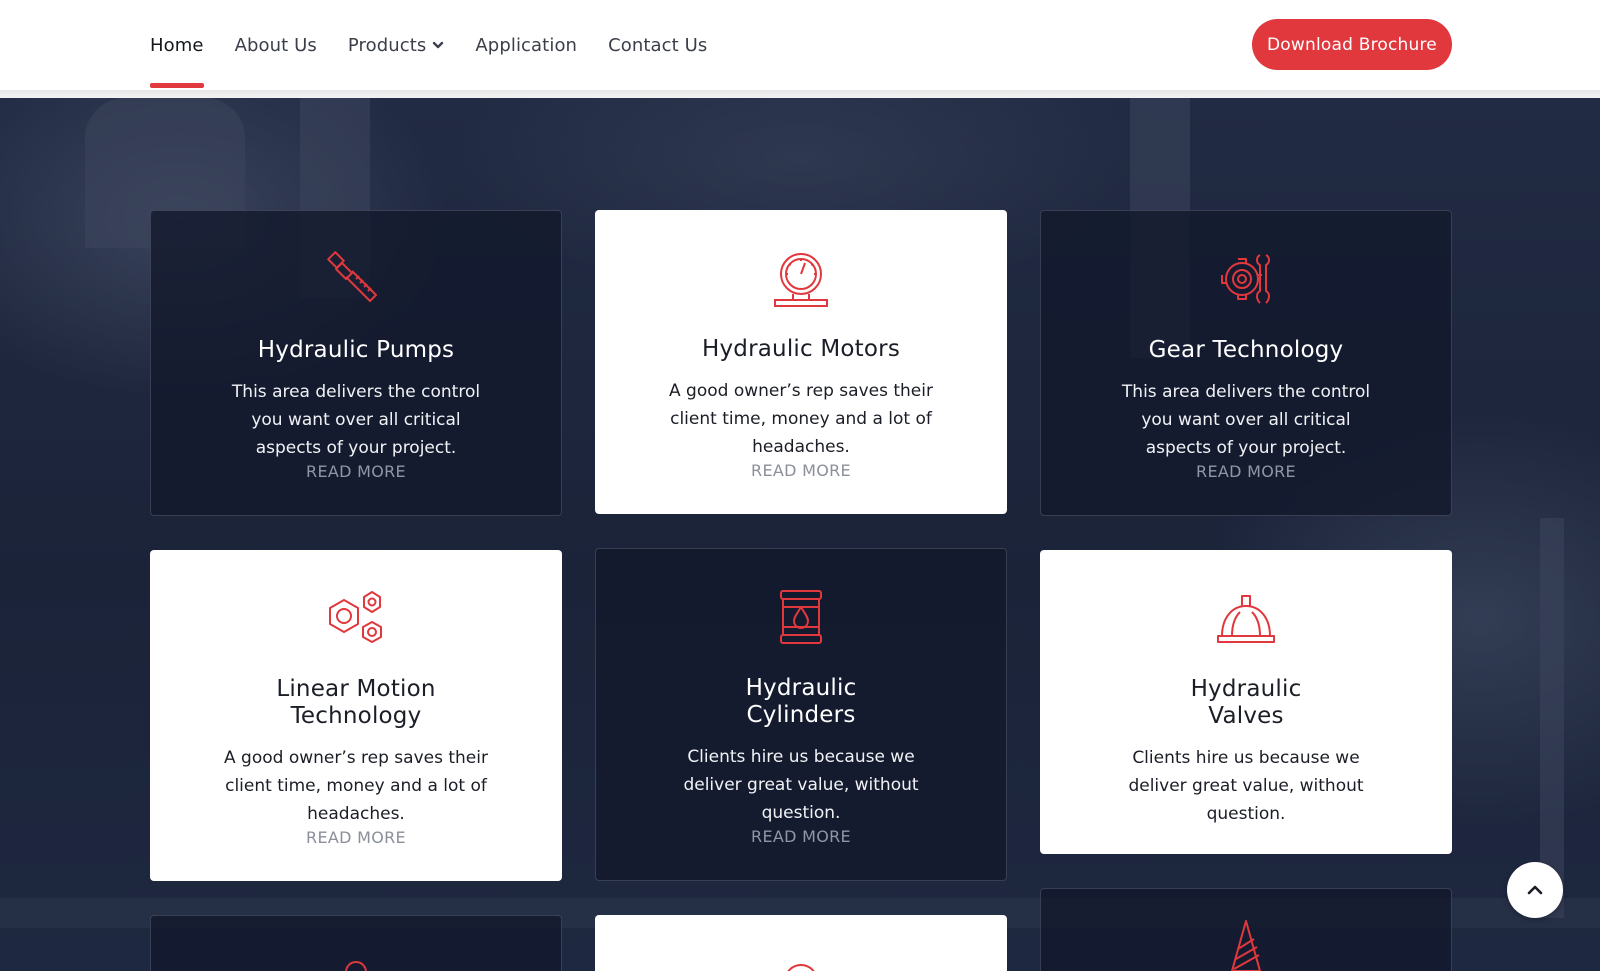 The image size is (1600, 971). What do you see at coordinates (801, 967) in the screenshot?
I see `tank-icon` at bounding box center [801, 967].